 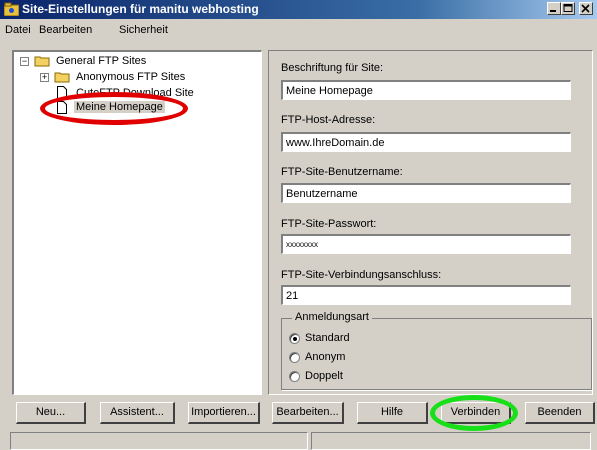 What do you see at coordinates (327, 338) in the screenshot?
I see `radio-standard-label: Standard` at bounding box center [327, 338].